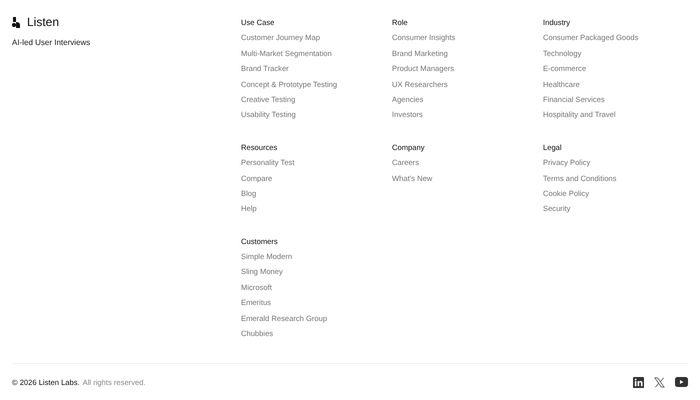  Describe the element at coordinates (659, 382) in the screenshot. I see `x-icon` at that location.